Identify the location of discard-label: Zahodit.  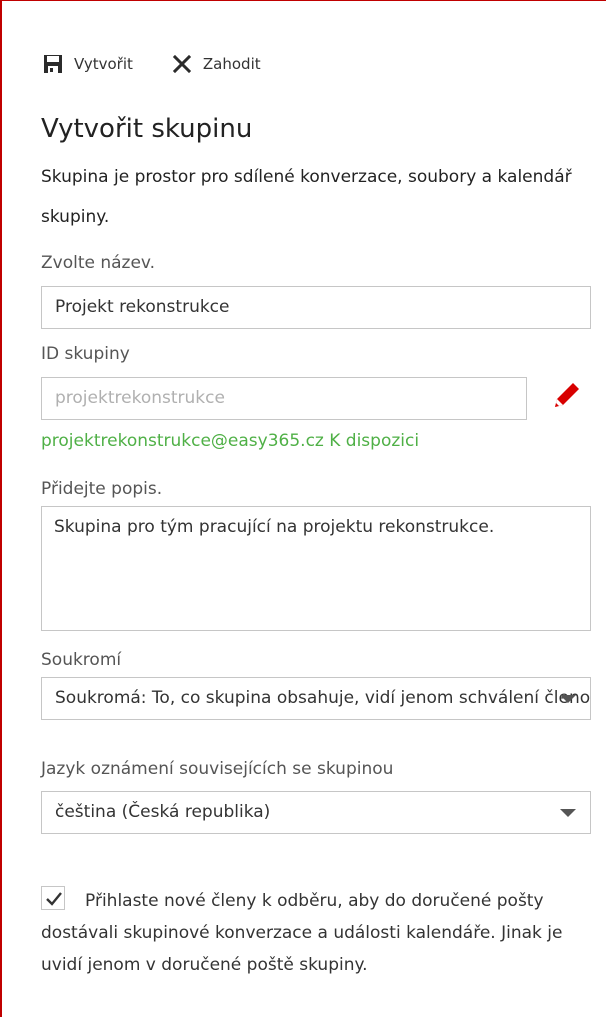
(231, 64).